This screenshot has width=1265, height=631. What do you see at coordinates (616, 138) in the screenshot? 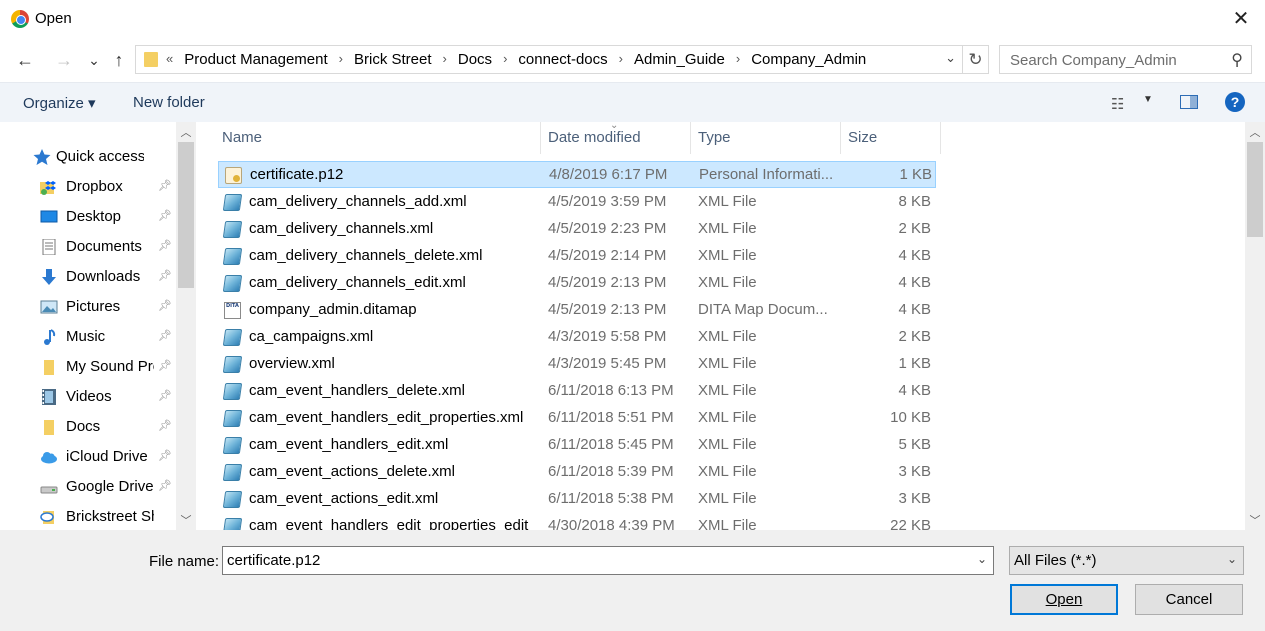
I see `column-header-date-modified: Date modified` at bounding box center [616, 138].